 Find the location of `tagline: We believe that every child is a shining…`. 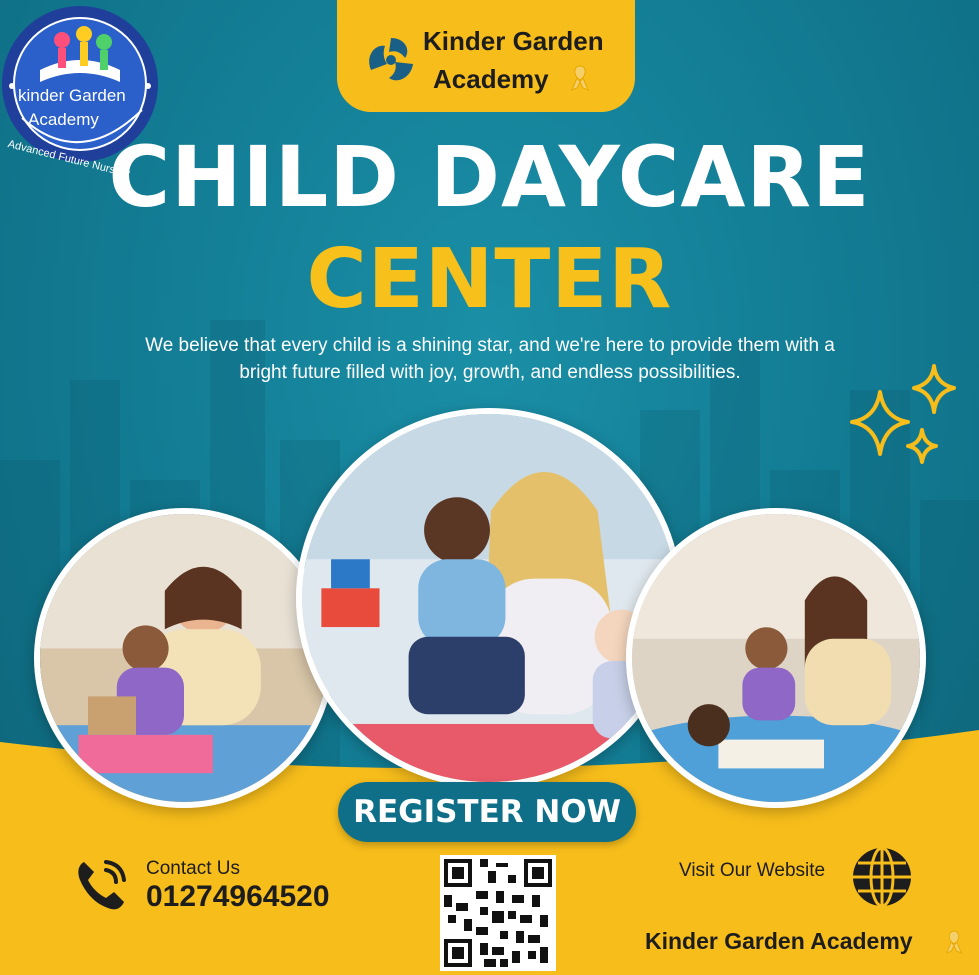

tagline: We believe that every child is a shining… is located at coordinates (490, 359).